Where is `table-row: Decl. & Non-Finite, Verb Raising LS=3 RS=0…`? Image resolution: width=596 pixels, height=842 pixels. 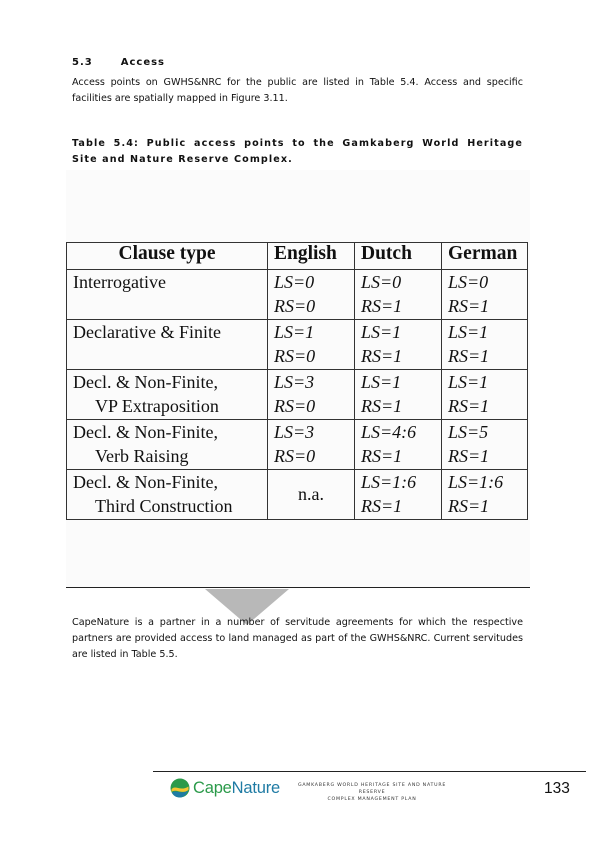
table-row: Decl. & Non-Finite, Verb Raising LS=3 RS=0… is located at coordinates (297, 444).